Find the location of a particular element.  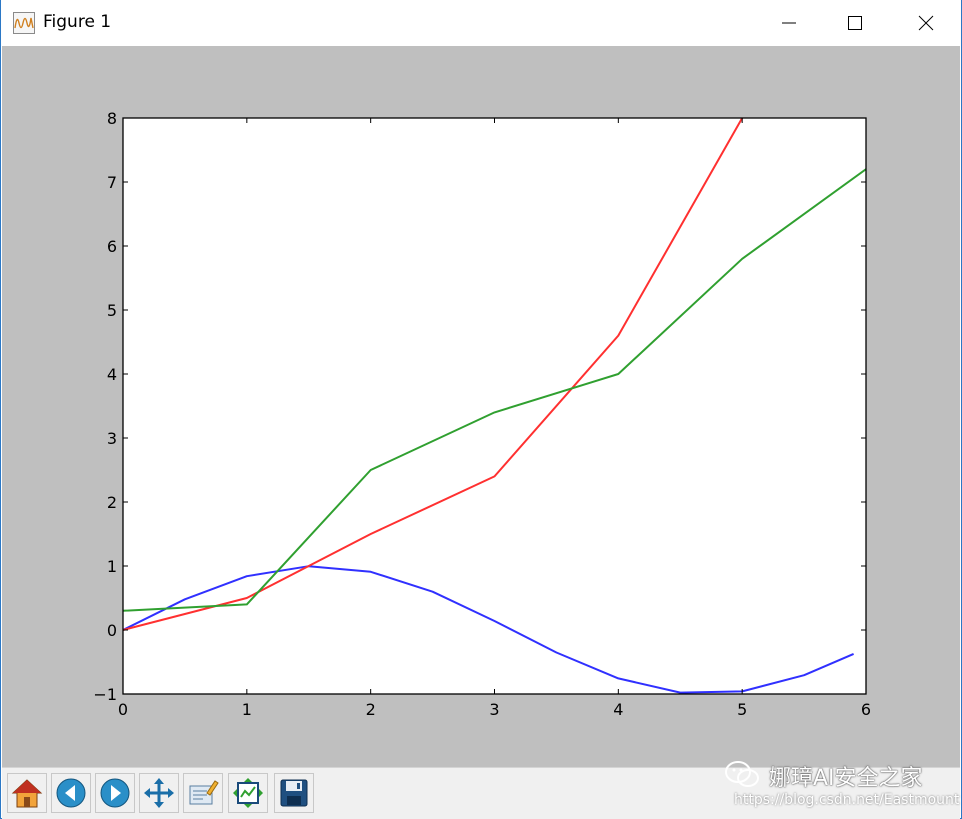

forward-arrow-icon is located at coordinates (115, 793).